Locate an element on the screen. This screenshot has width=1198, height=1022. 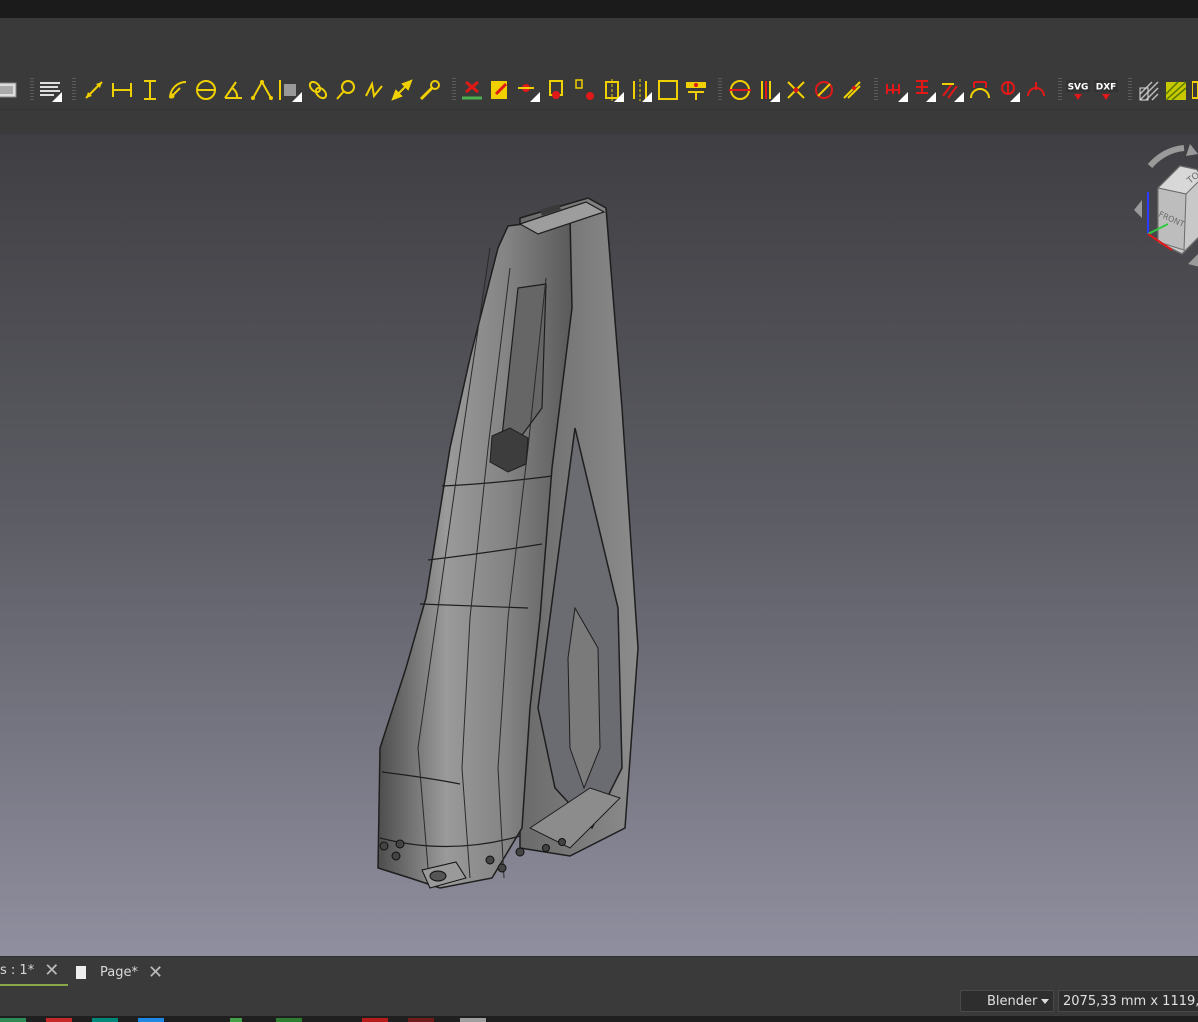
tab-label: s : 1* is located at coordinates (17, 970).